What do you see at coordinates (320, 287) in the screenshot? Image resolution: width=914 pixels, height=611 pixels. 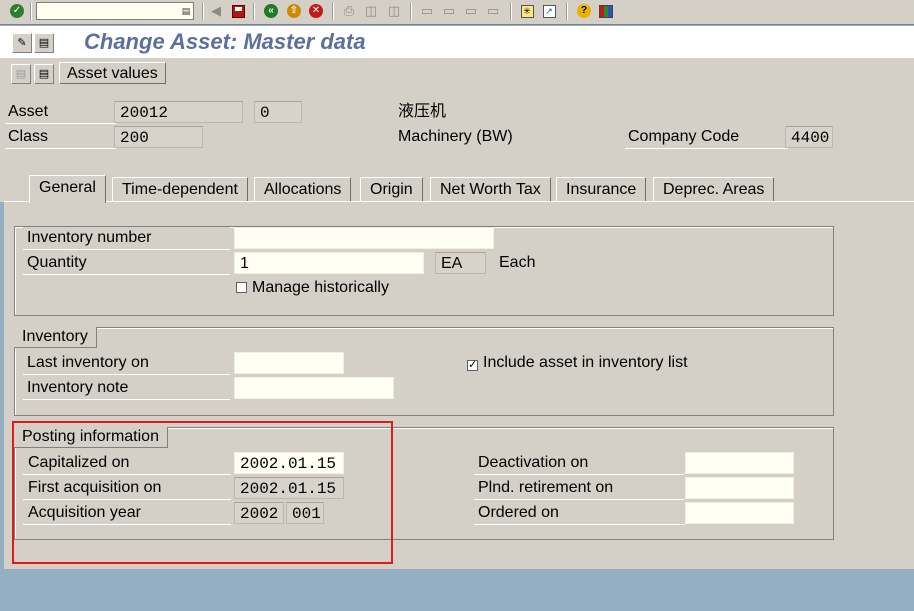 I see `manage-historically-label: Manage historically` at bounding box center [320, 287].